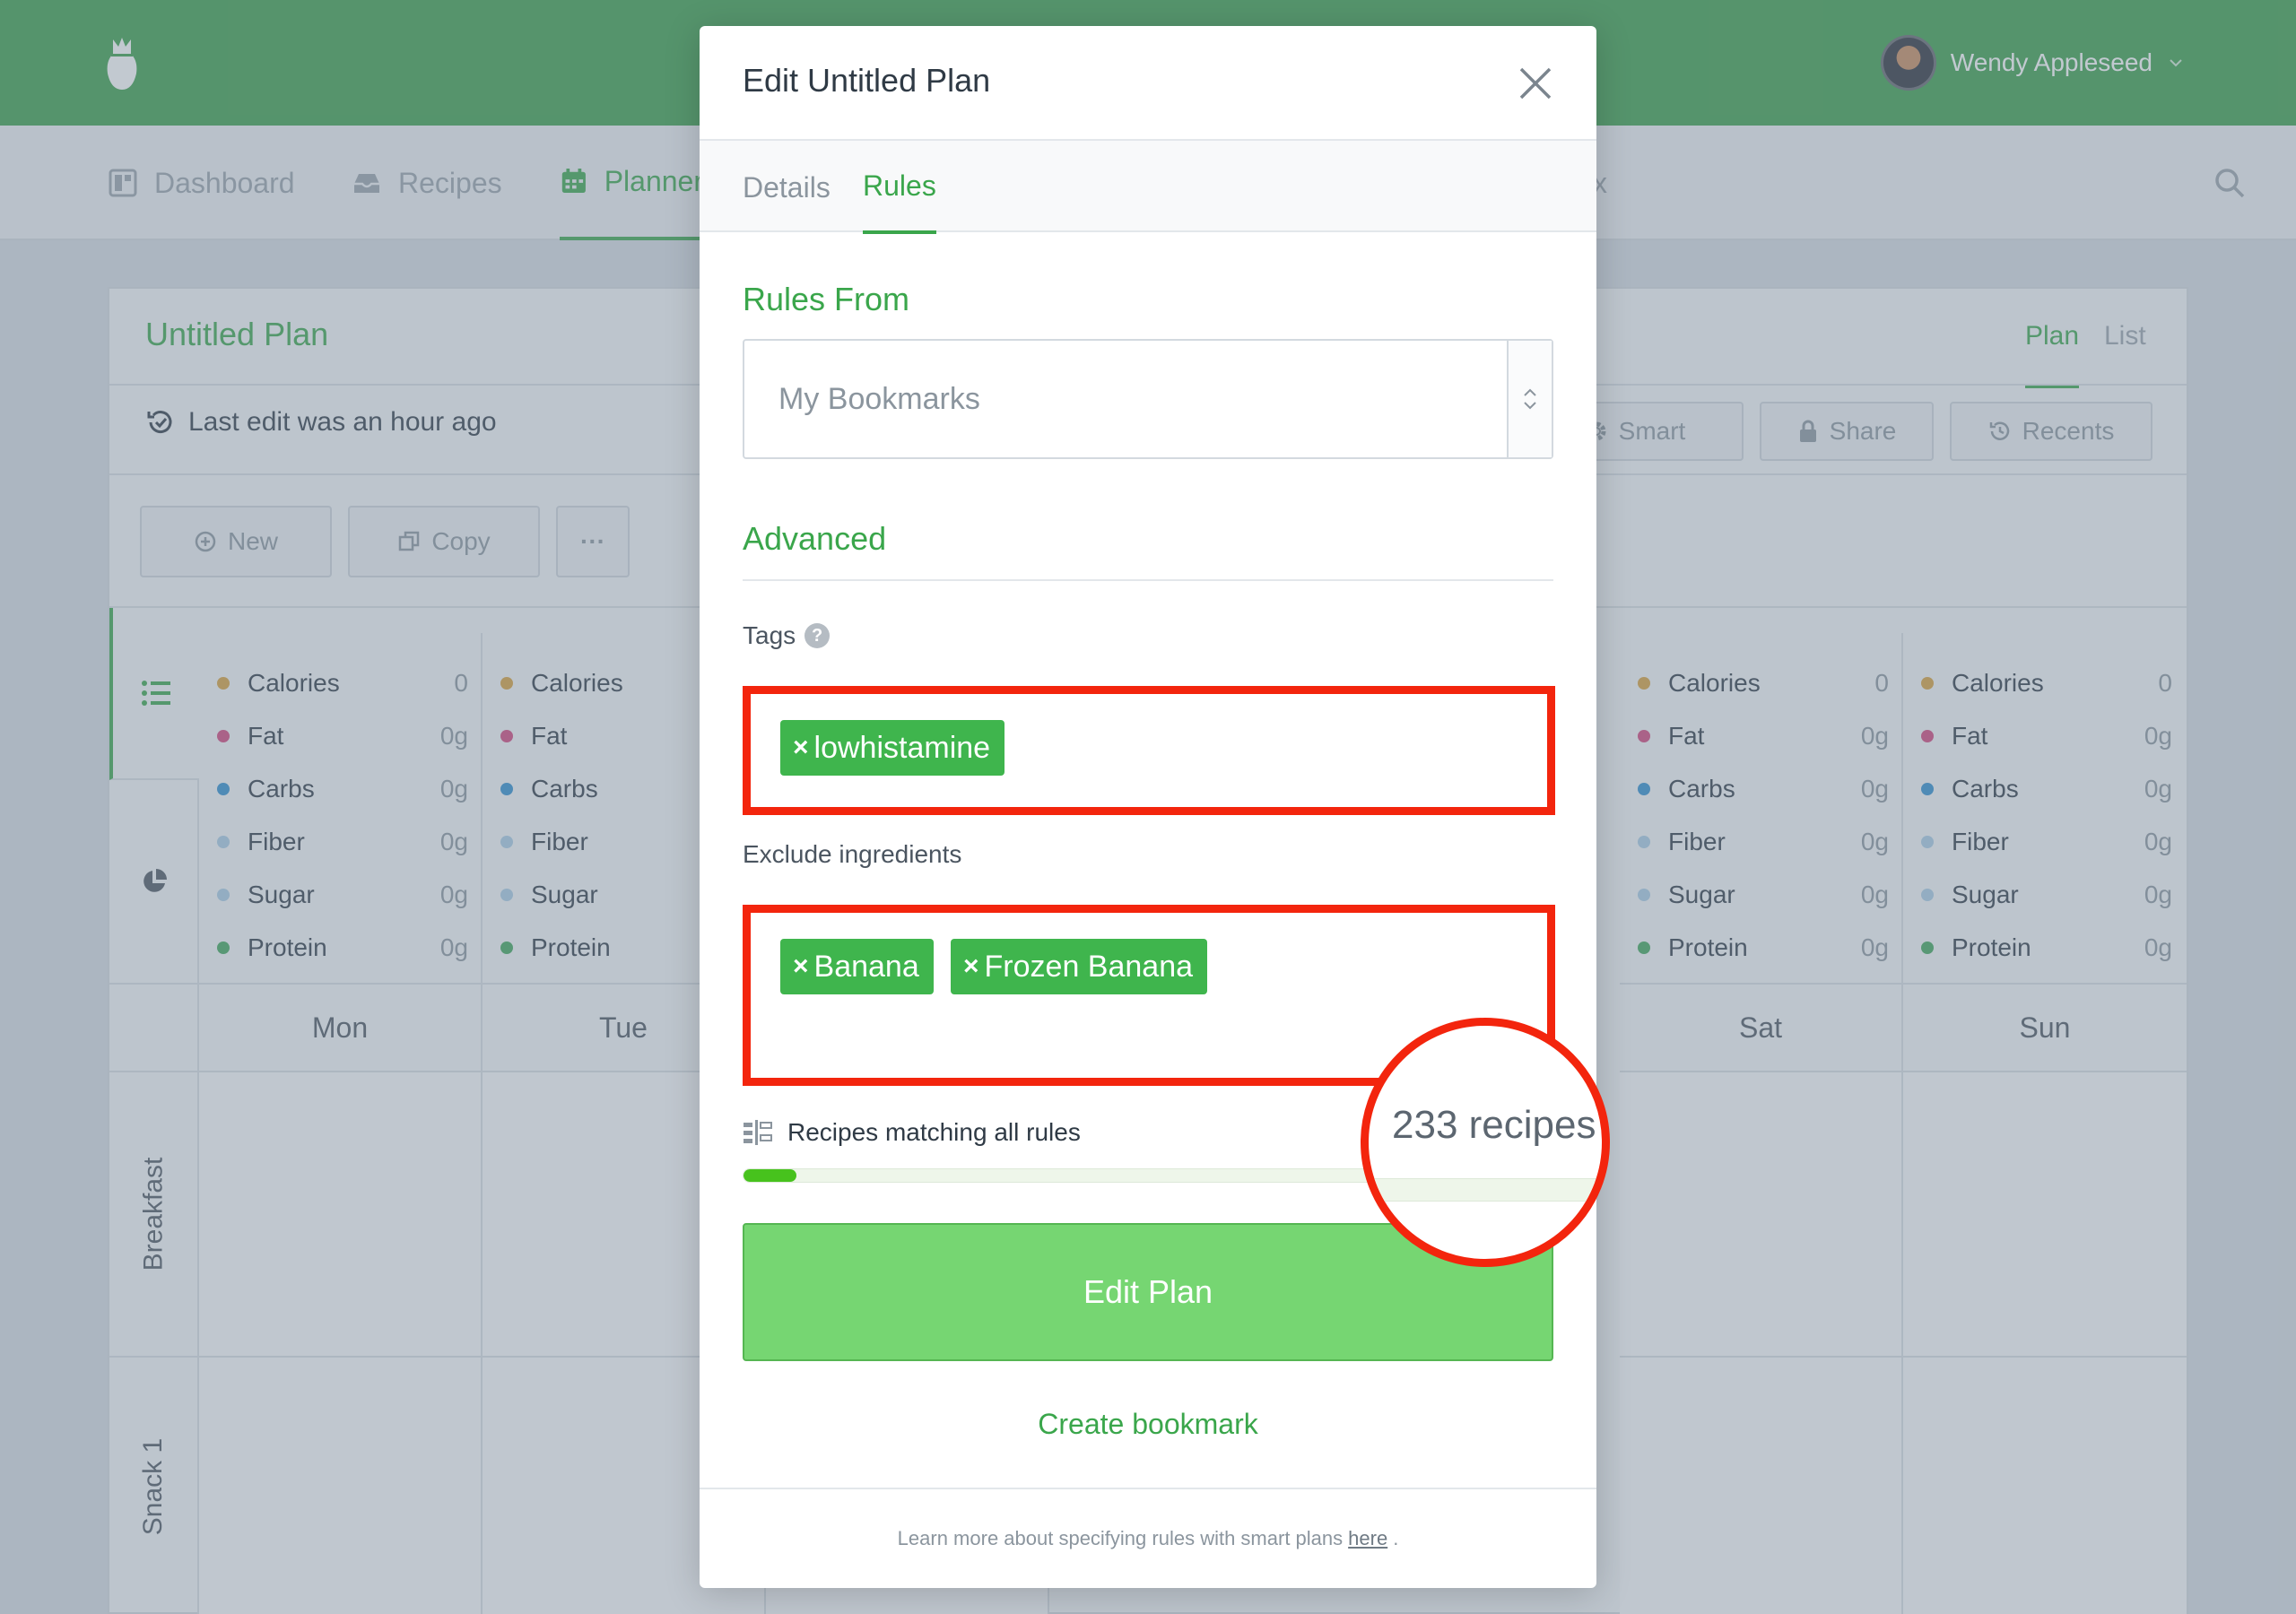  I want to click on tag-chip-label: lowhistamine, so click(902, 747).